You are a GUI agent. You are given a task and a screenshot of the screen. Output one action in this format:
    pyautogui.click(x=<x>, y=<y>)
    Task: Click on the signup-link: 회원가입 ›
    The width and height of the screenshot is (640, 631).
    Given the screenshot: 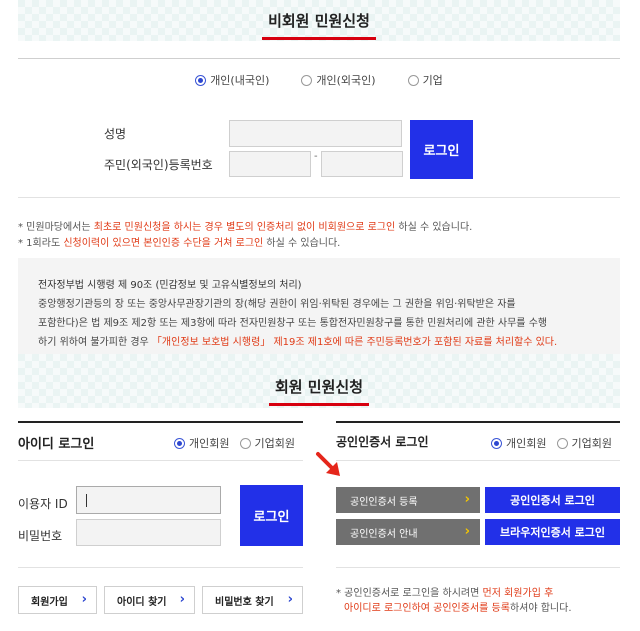 What is the action you would take?
    pyautogui.click(x=57, y=600)
    